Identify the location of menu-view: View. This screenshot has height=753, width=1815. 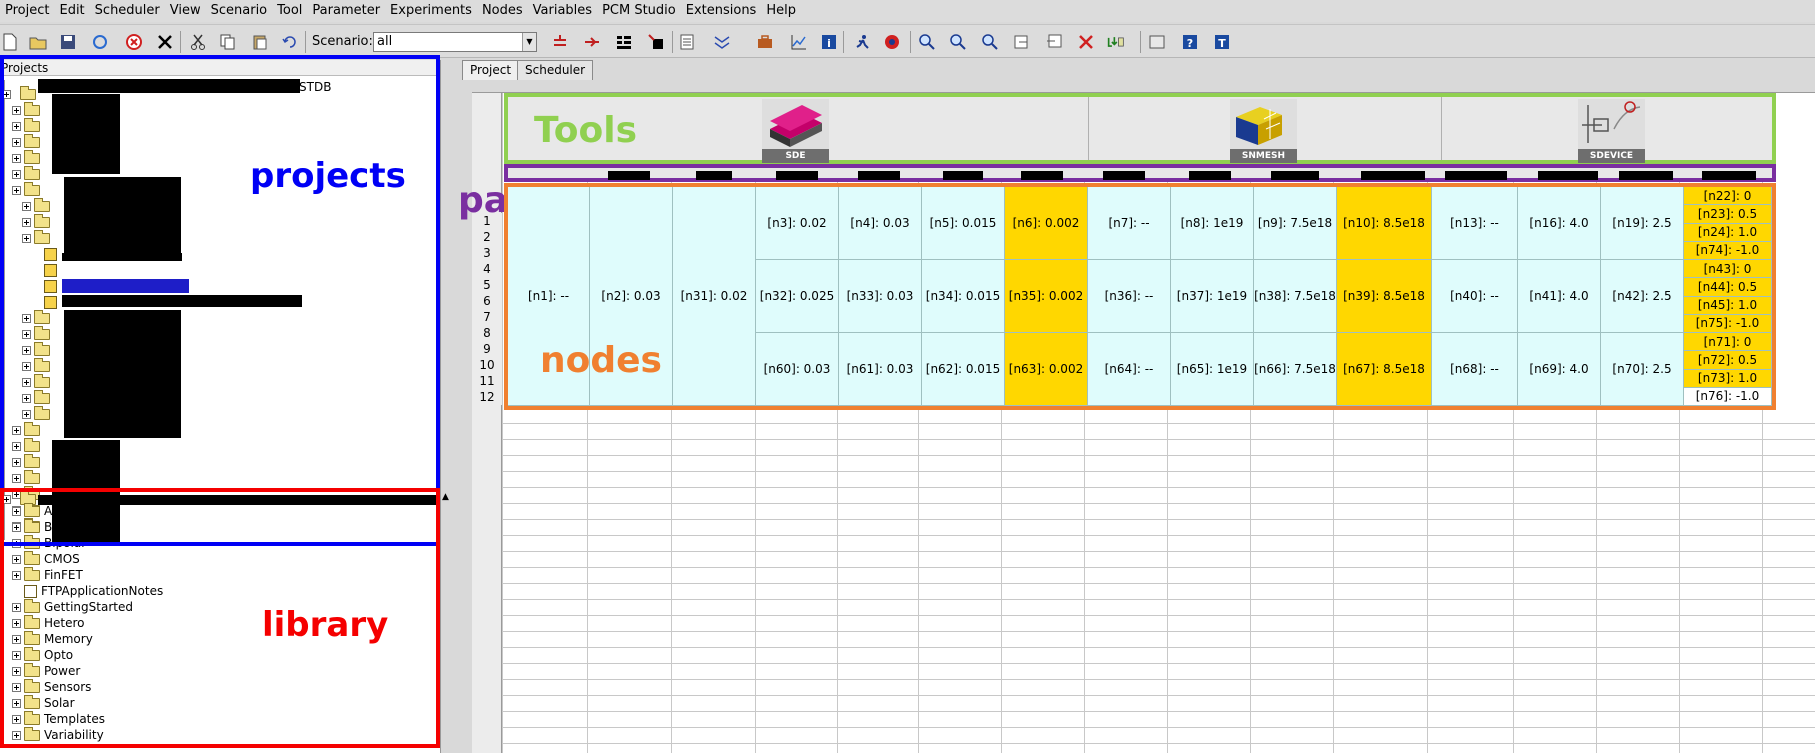
(187, 11).